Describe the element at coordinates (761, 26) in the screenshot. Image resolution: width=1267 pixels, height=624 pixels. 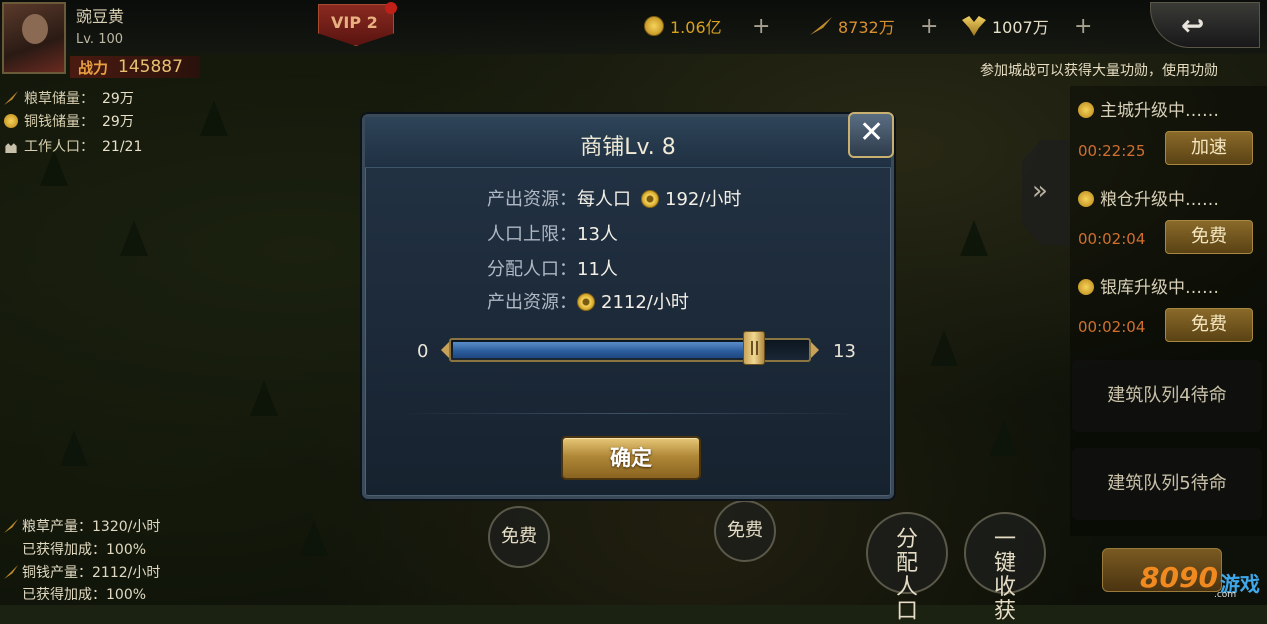
I see `add-copper-button: +` at that location.